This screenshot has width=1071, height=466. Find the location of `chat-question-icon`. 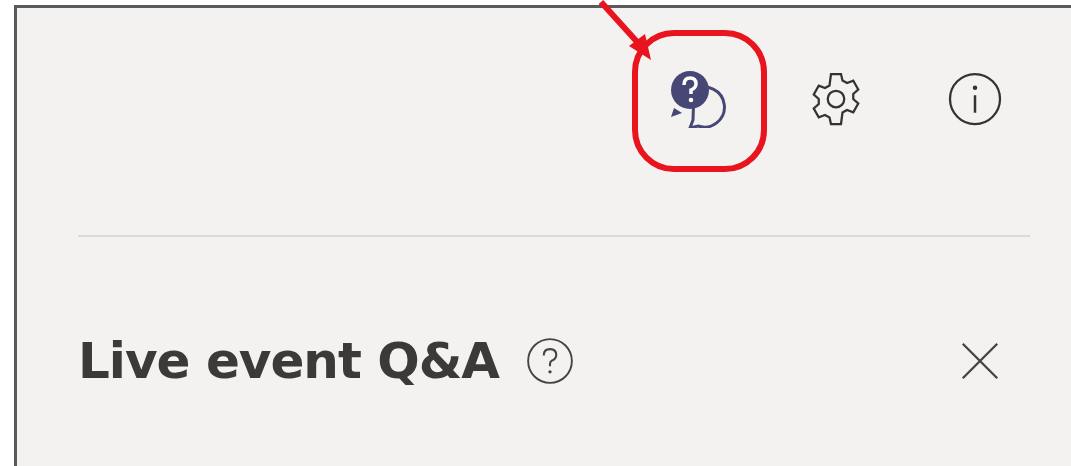

chat-question-icon is located at coordinates (697, 99).